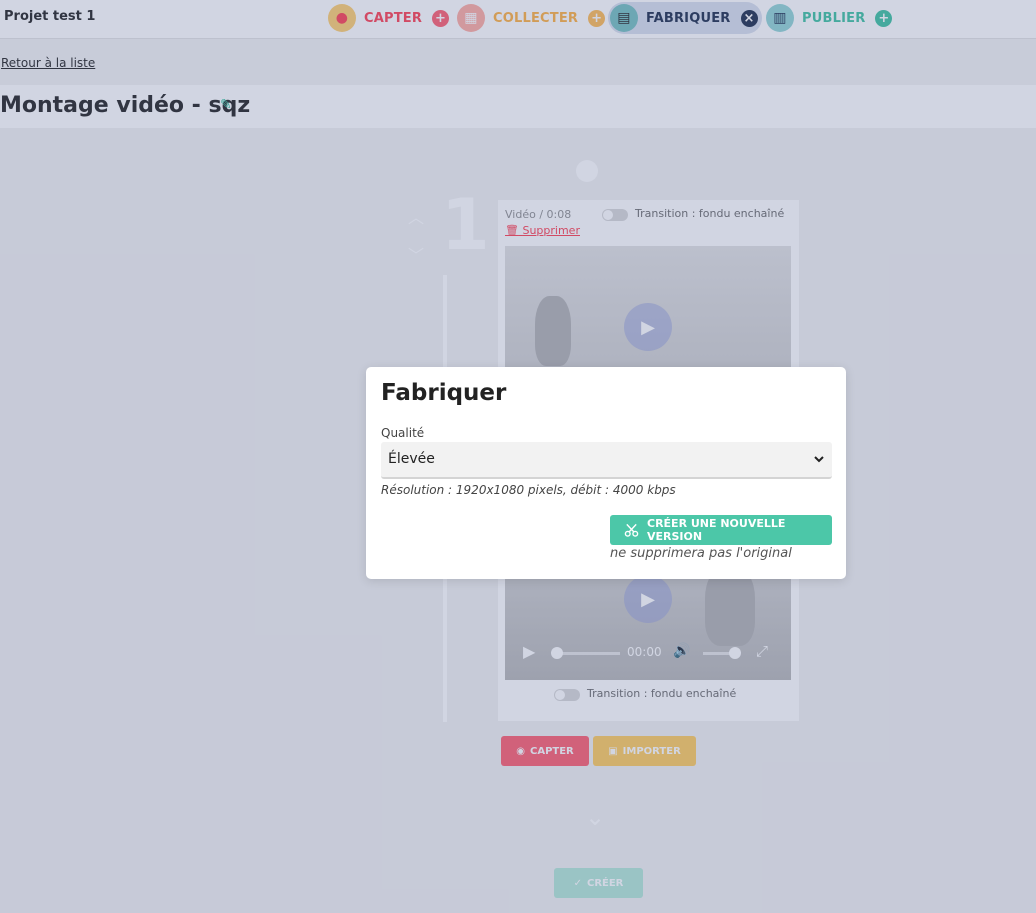 The width and height of the screenshot is (1036, 913). What do you see at coordinates (444, 393) in the screenshot?
I see `modal-title: Fabriquer` at bounding box center [444, 393].